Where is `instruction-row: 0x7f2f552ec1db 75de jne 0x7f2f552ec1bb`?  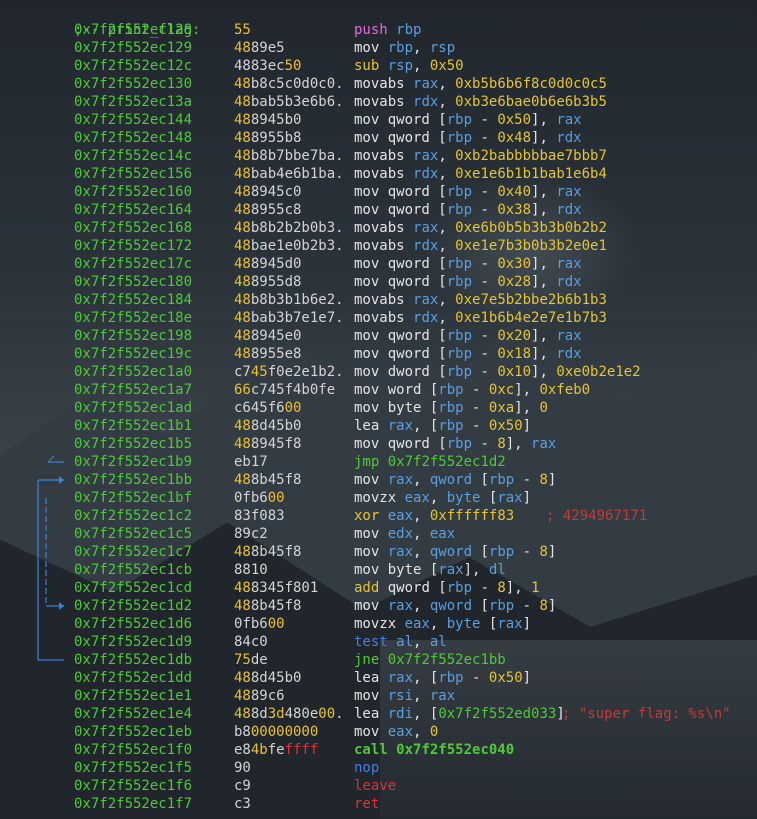 instruction-row: 0x7f2f552ec1db 75de jne 0x7f2f552ec1bb is located at coordinates (378, 660).